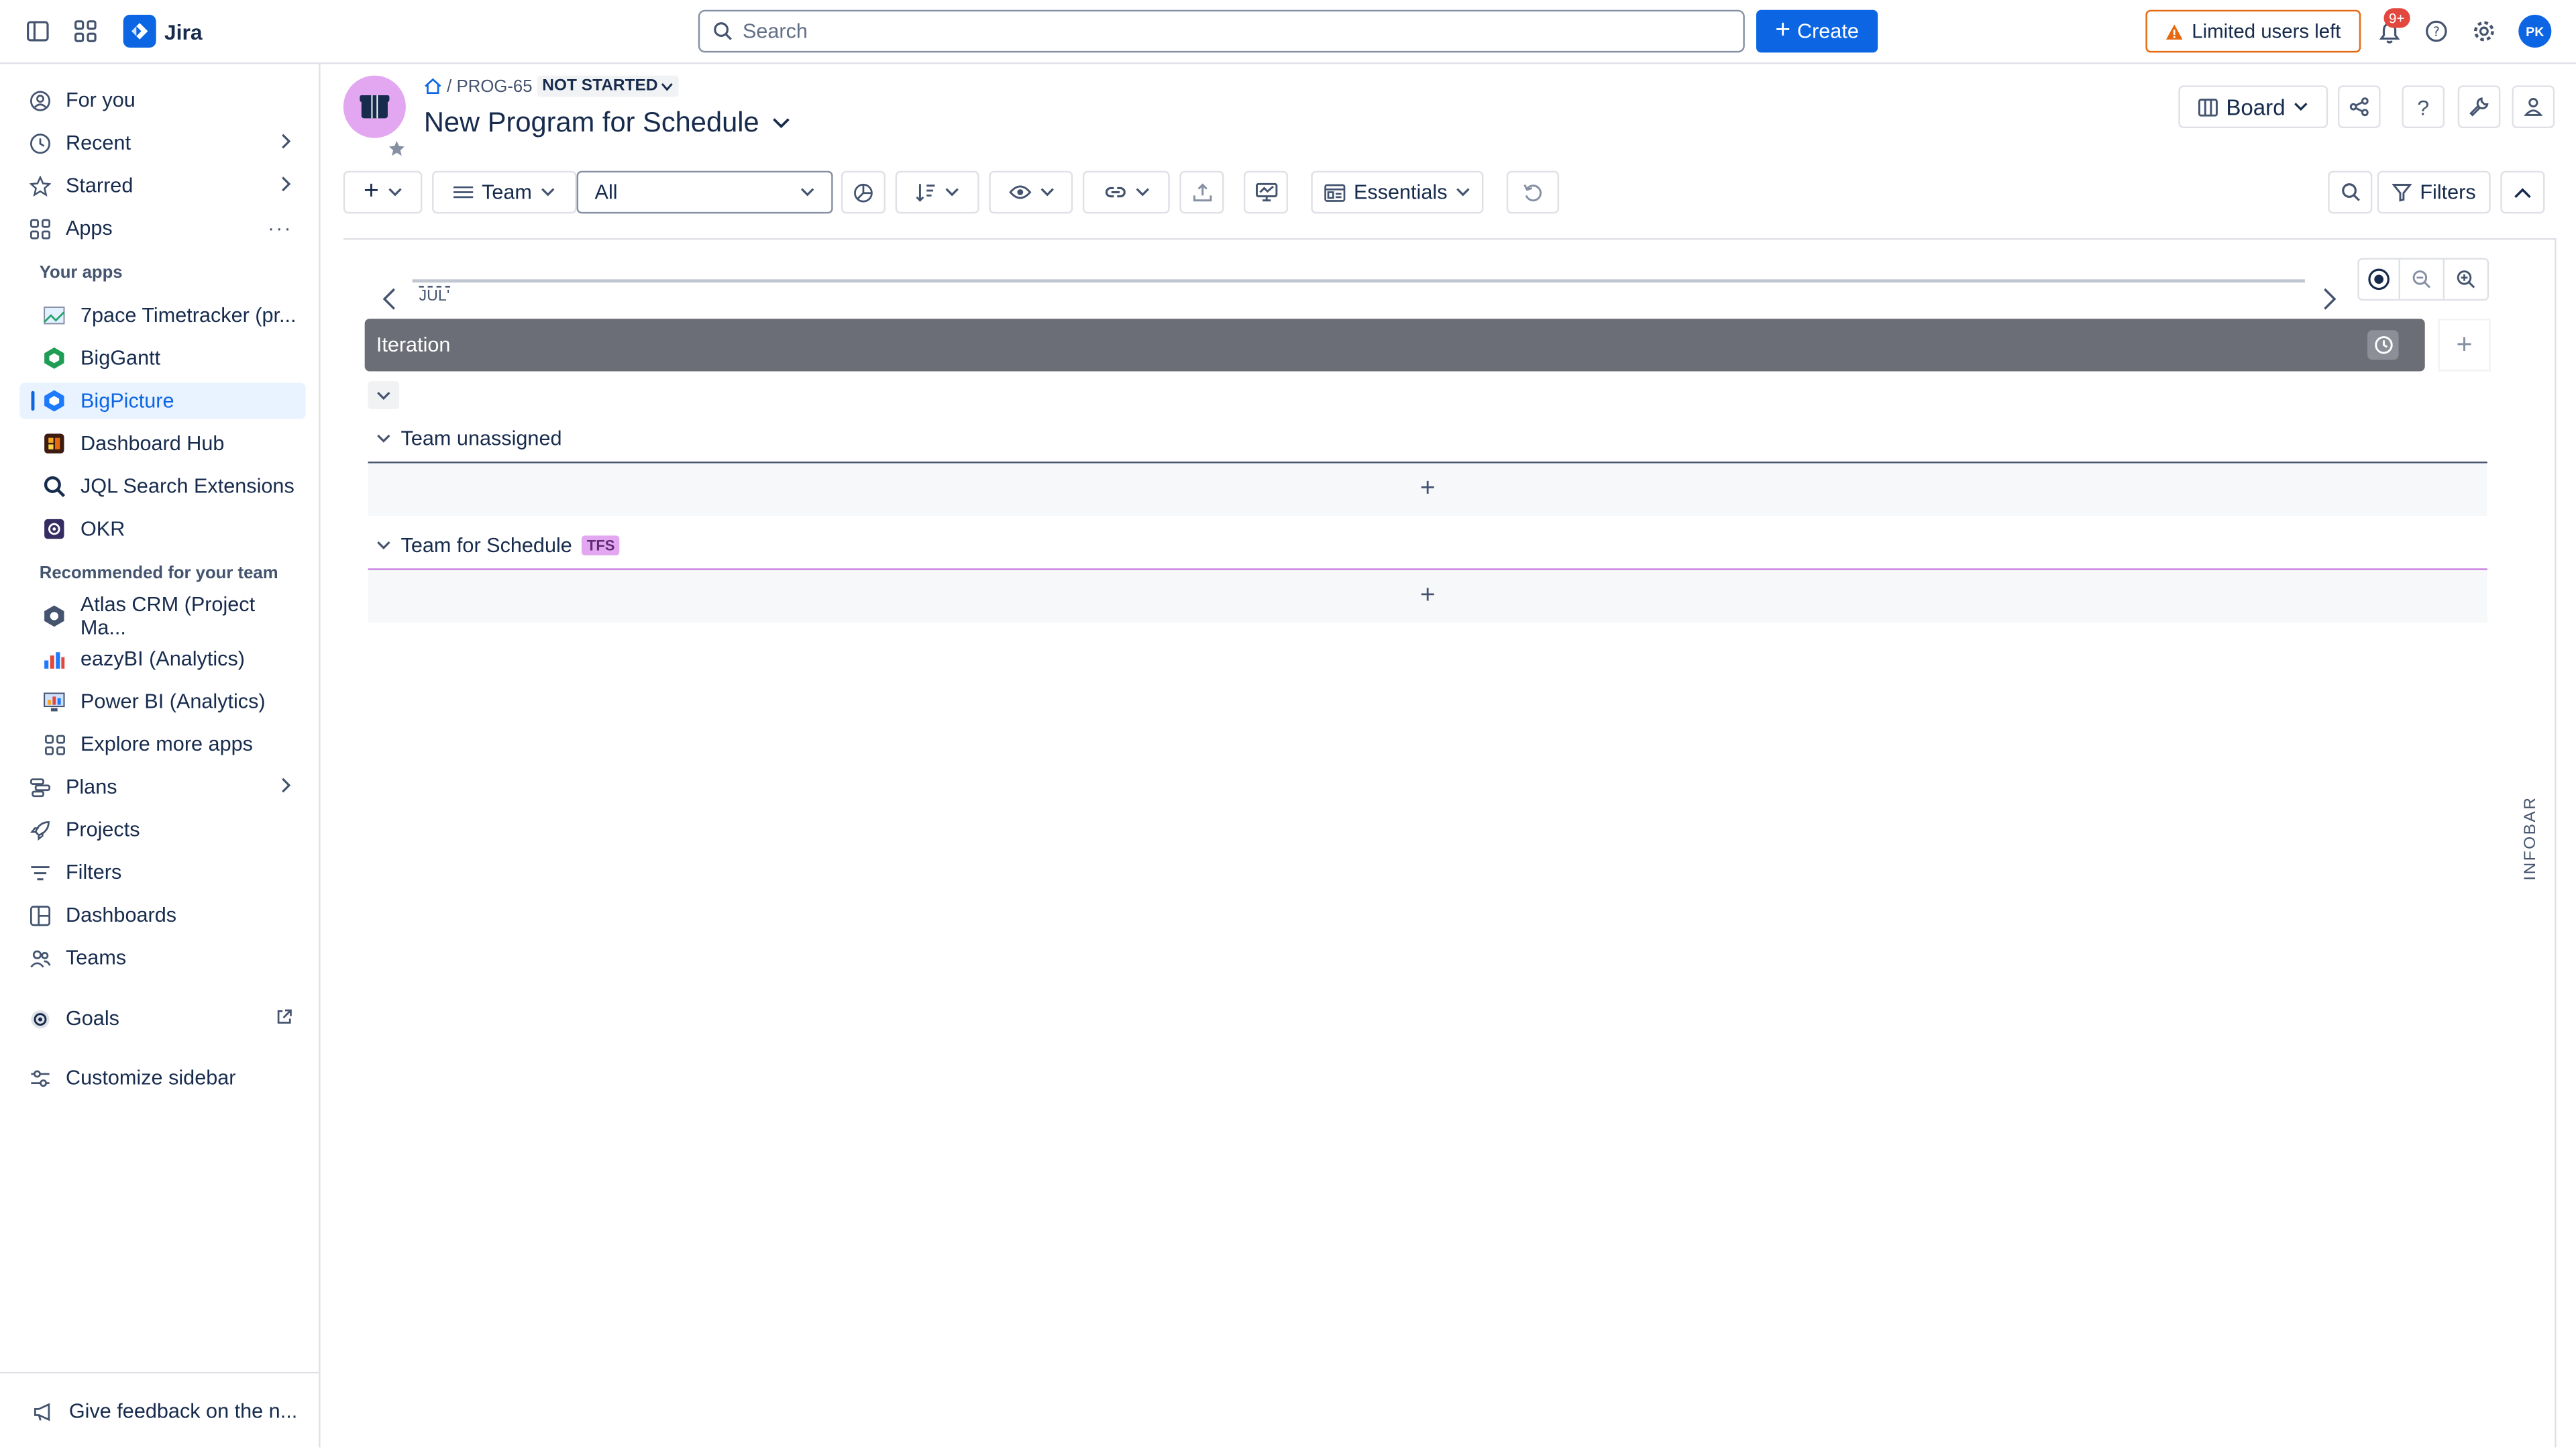 Image resolution: width=2576 pixels, height=1449 pixels. I want to click on group-header-team-for-schedule: Team for Schedule TFS, so click(498, 545).